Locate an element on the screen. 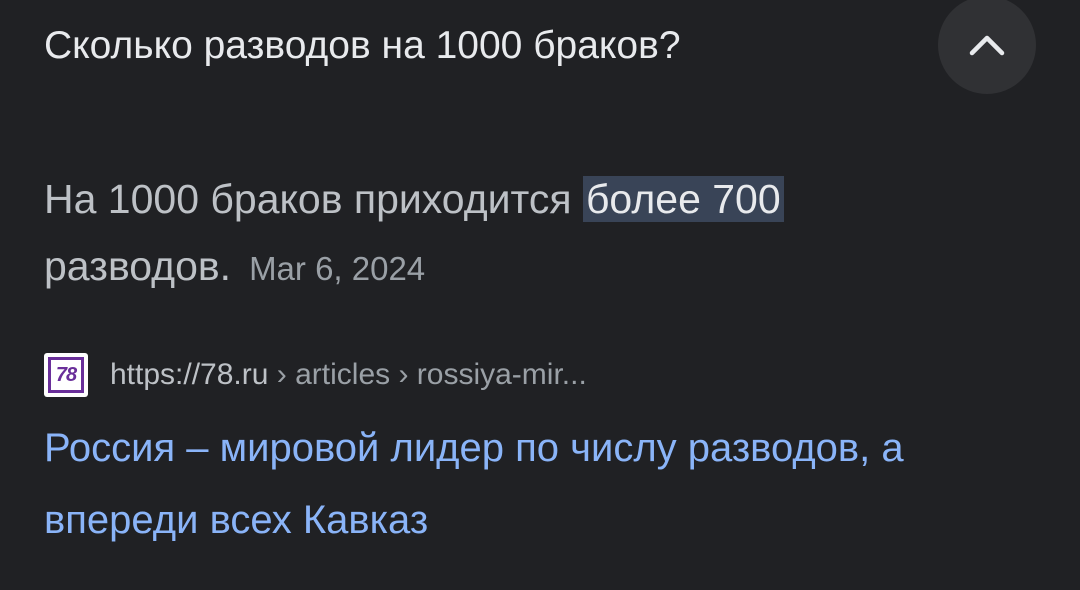 The image size is (1080, 590). source-domain: https://78.ru is located at coordinates (189, 374).